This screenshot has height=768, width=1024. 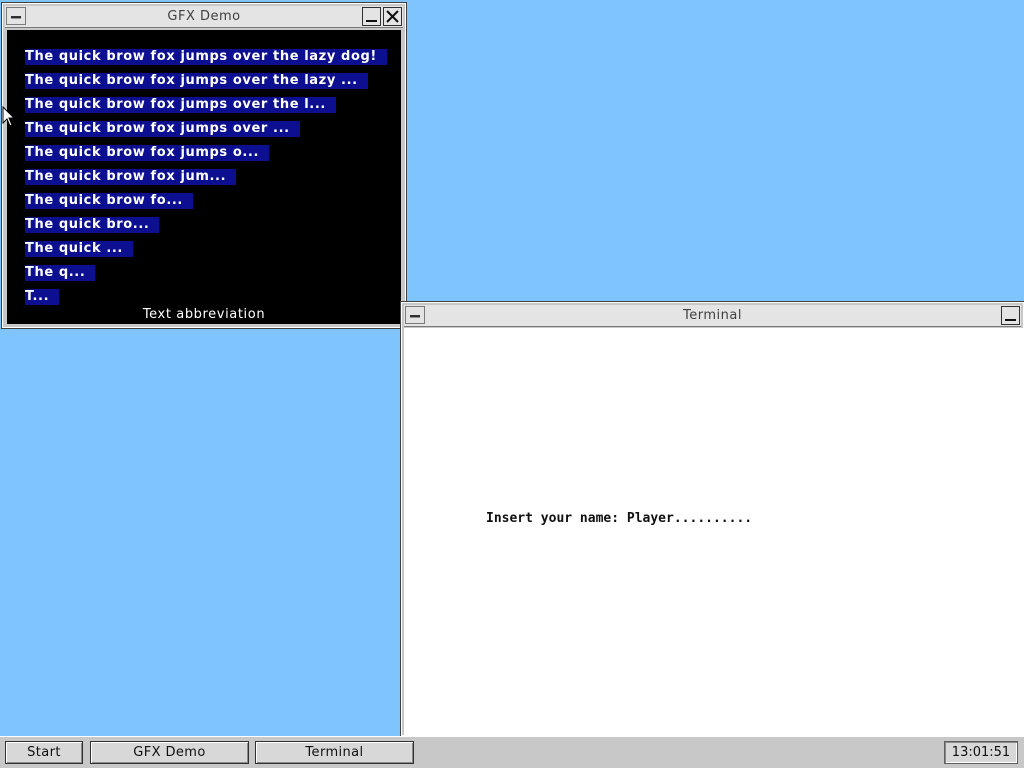 What do you see at coordinates (512, 752) in the screenshot?
I see `taskbar: Start GFX Demo Terminal 13:01:51` at bounding box center [512, 752].